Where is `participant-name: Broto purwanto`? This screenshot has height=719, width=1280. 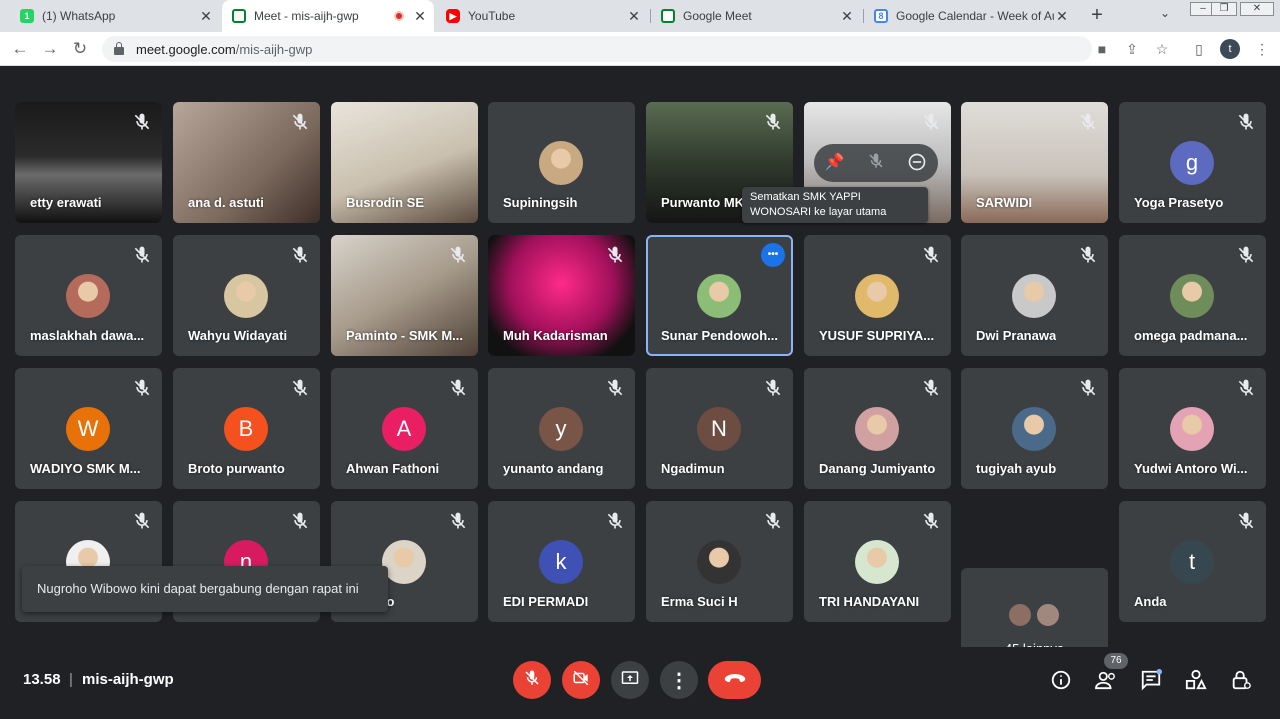
participant-name: Broto purwanto is located at coordinates (236, 468).